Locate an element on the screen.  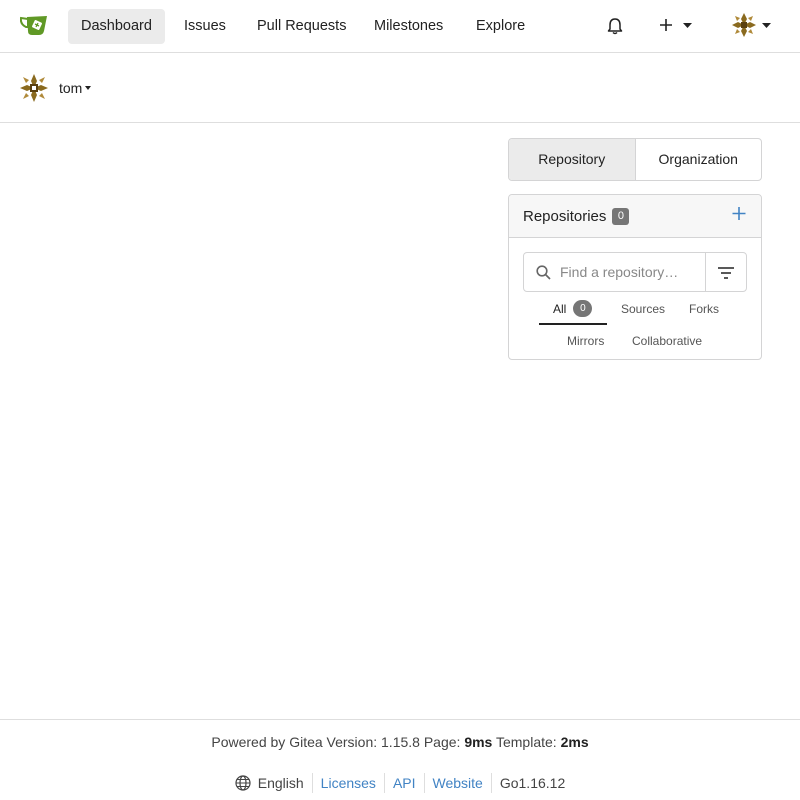
tab-organization: Organization is located at coordinates (699, 159).